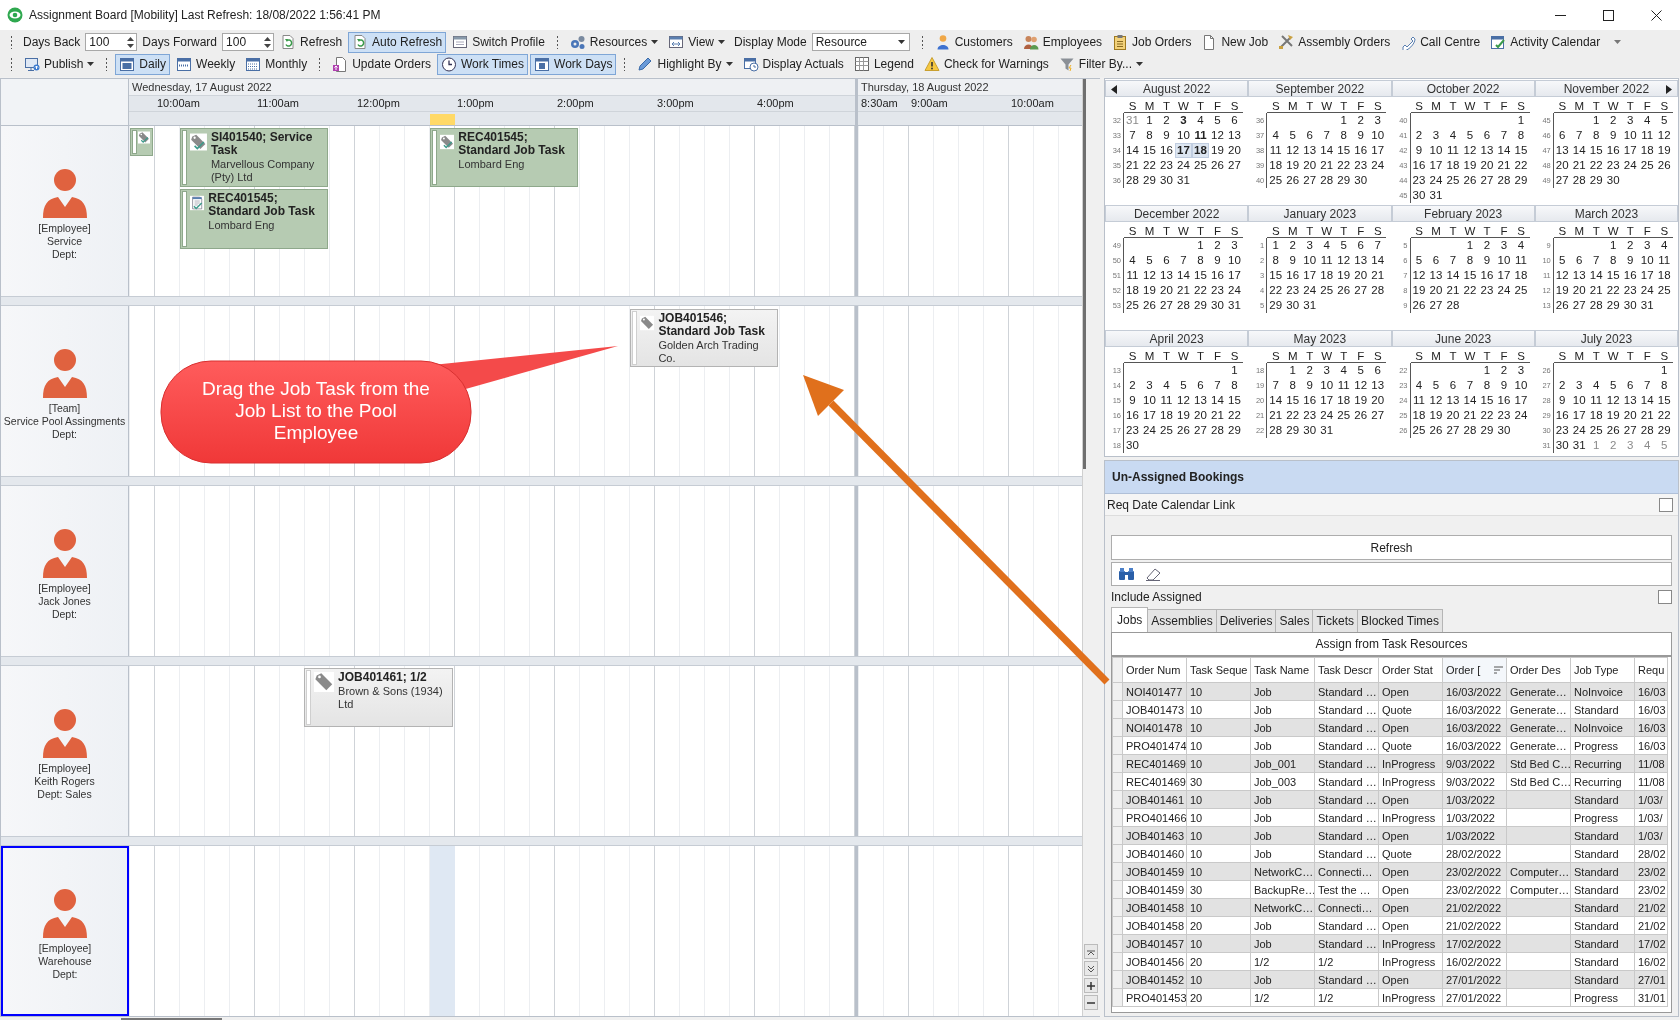 This screenshot has height=1020, width=1680. What do you see at coordinates (248, 42) in the screenshot?
I see `spin-field: 100` at bounding box center [248, 42].